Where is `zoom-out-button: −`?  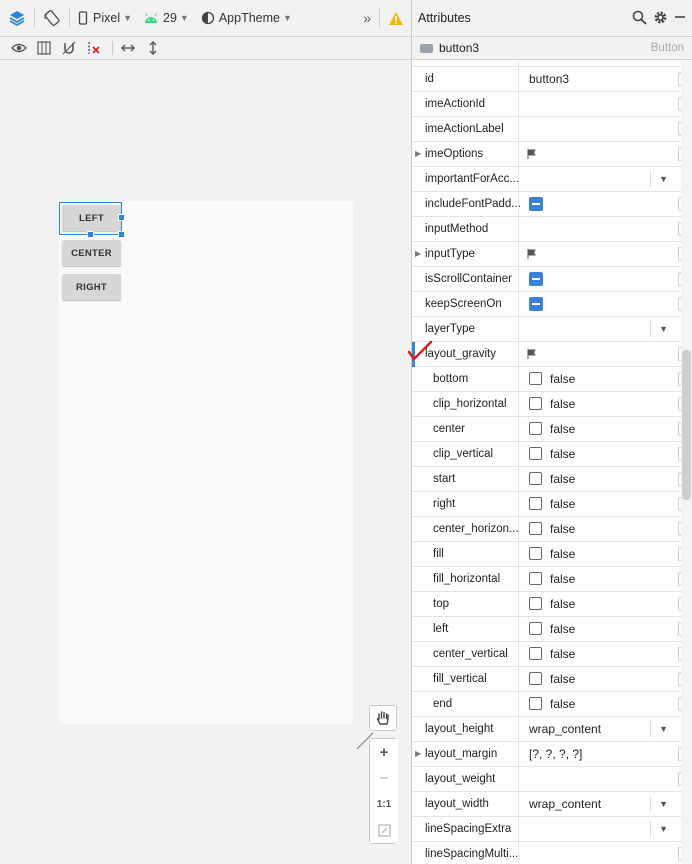
zoom-out-button: − is located at coordinates (384, 778).